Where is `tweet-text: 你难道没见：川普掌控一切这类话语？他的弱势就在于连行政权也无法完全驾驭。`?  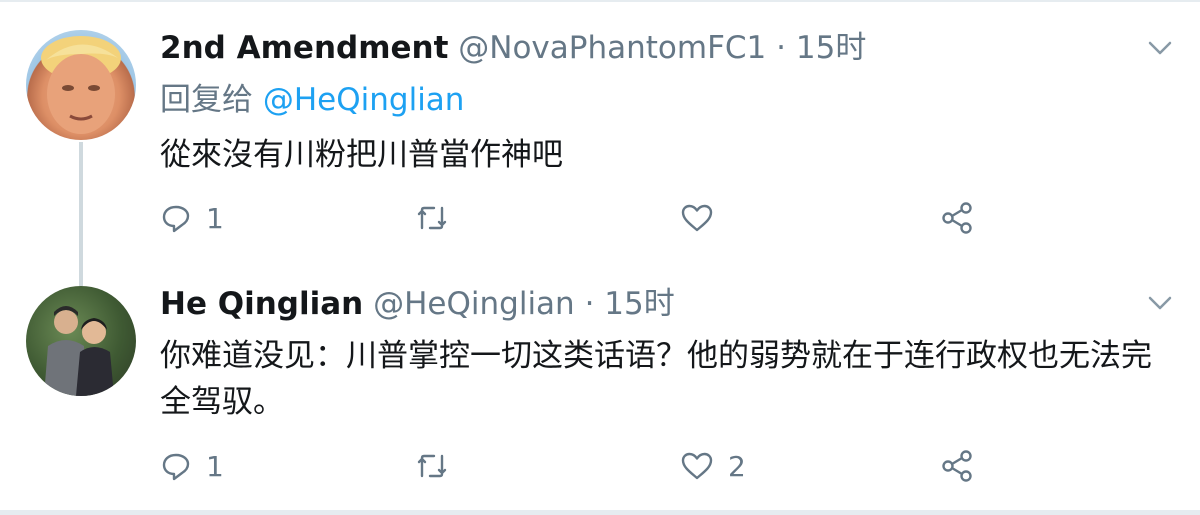 tweet-text: 你难道没见：川普掌控一切这类话语？他的弱势就在于连行政权也无法完全驾驭。 is located at coordinates (656, 379).